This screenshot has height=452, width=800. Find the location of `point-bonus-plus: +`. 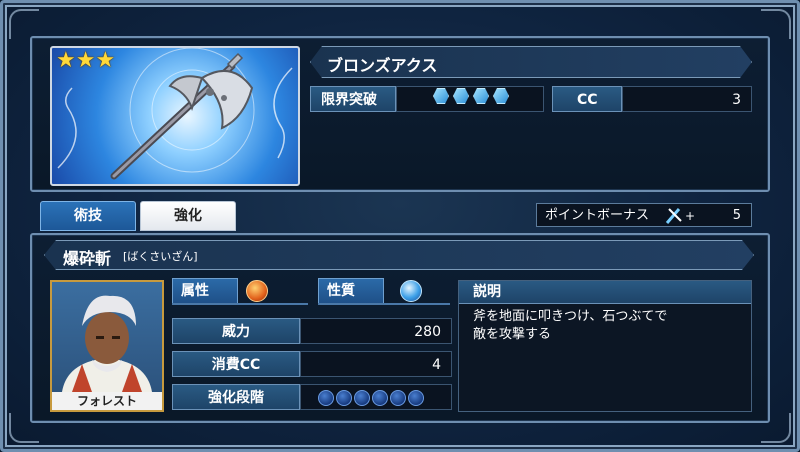

point-bonus-plus: + is located at coordinates (690, 216).